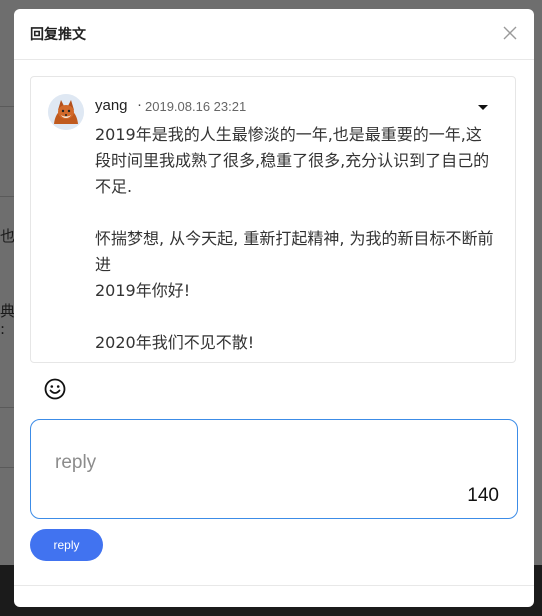 The height and width of the screenshot is (616, 542). Describe the element at coordinates (7, 320) in the screenshot. I see `background-text-fragment: 典, :` at that location.